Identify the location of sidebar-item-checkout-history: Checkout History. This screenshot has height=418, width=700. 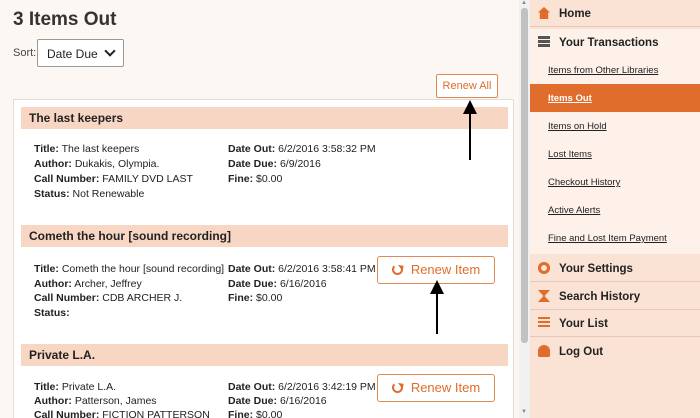
(615, 182).